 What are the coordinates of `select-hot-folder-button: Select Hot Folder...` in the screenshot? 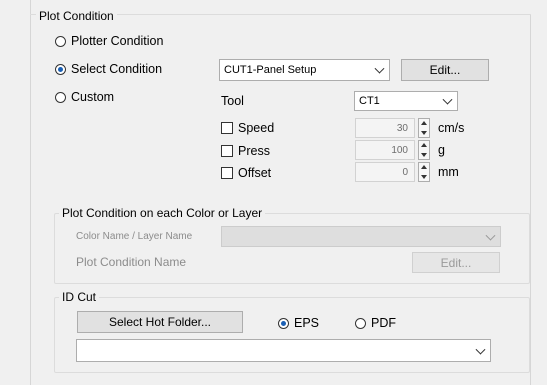 It's located at (160, 322).